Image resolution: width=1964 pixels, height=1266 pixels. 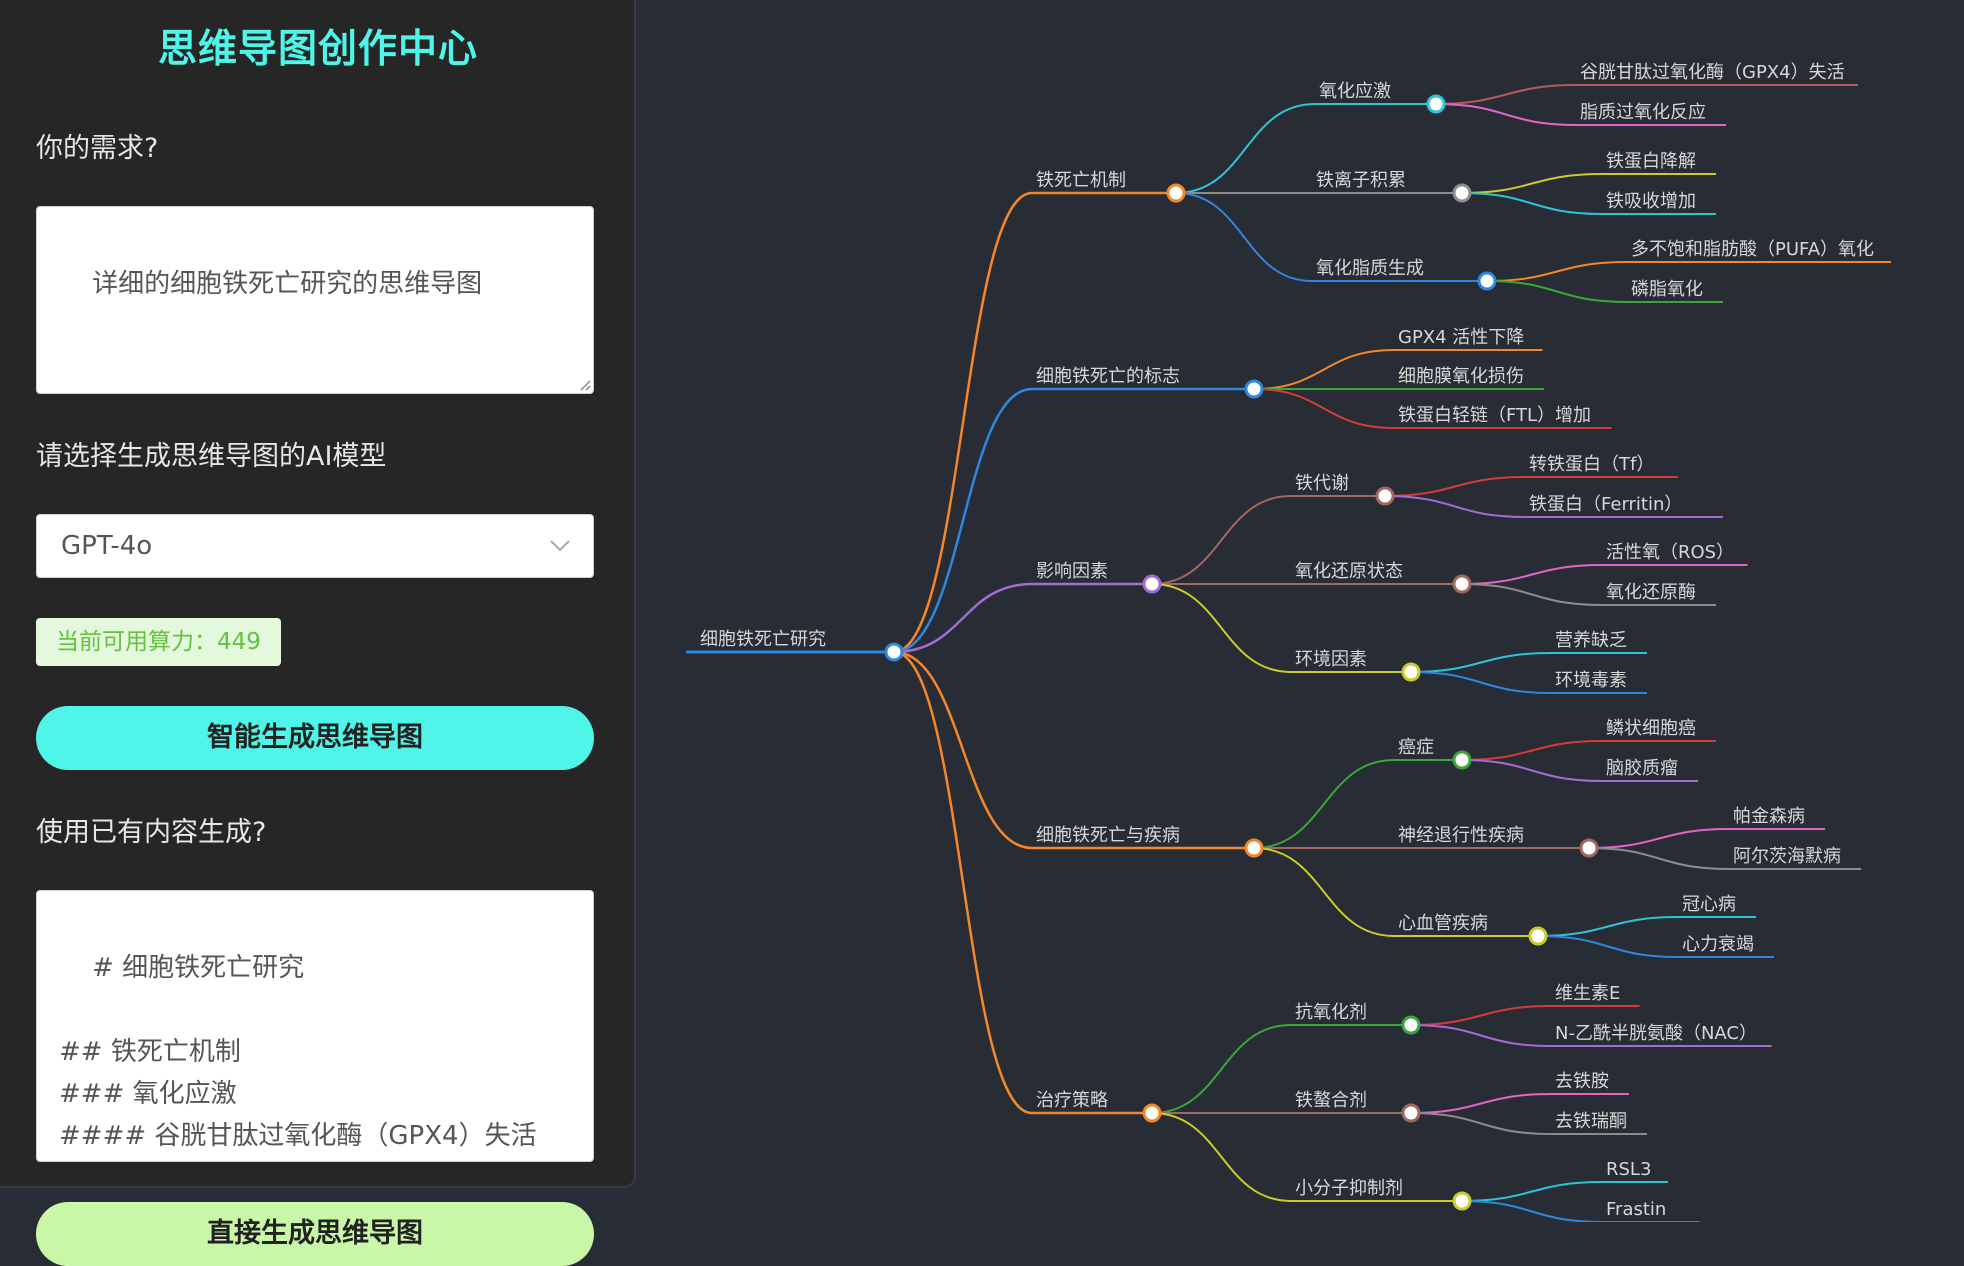 I want to click on sub-branch-label: 小分子抑制剂, so click(x=1349, y=1188).